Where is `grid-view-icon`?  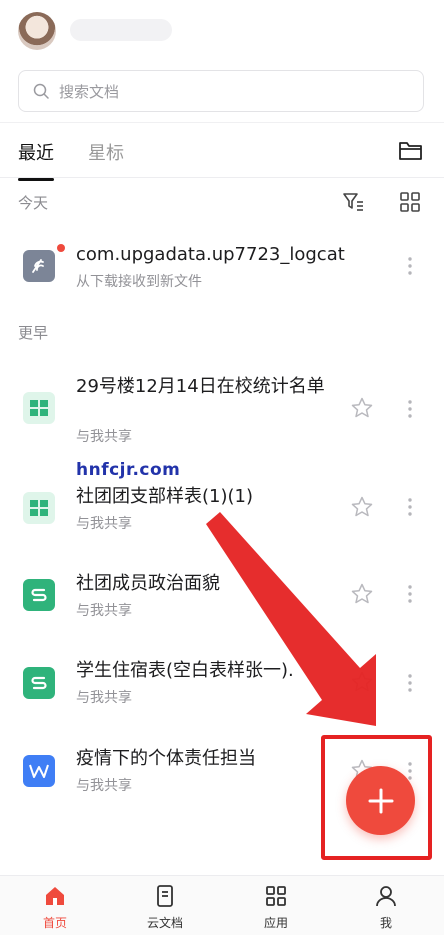 grid-view-icon is located at coordinates (410, 202).